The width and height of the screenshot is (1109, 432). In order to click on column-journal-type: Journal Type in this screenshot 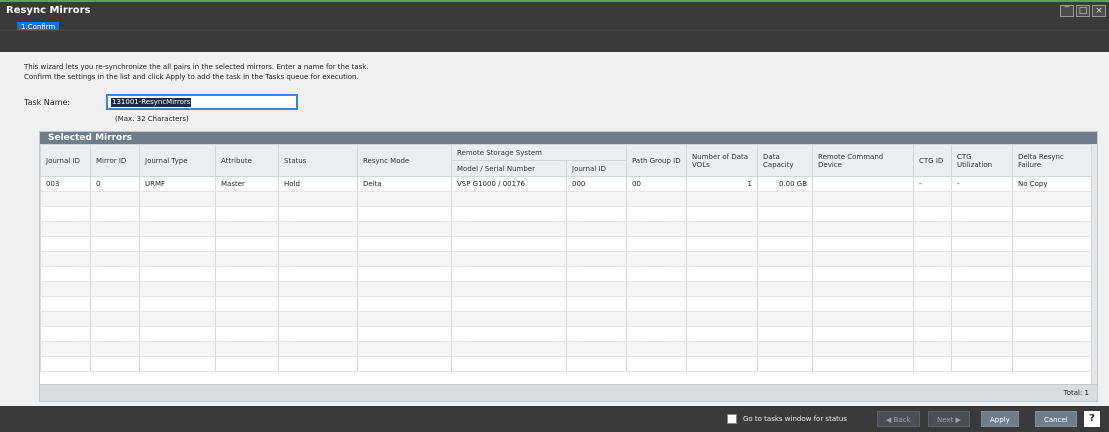, I will do `click(177, 160)`.